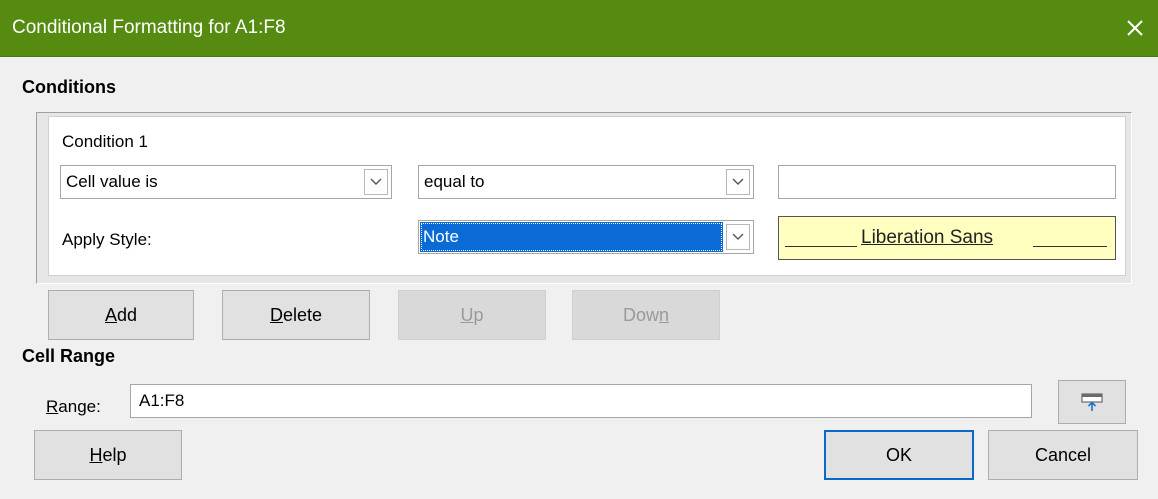 This screenshot has height=499, width=1158. I want to click on range-mnemonic: R, so click(52, 406).